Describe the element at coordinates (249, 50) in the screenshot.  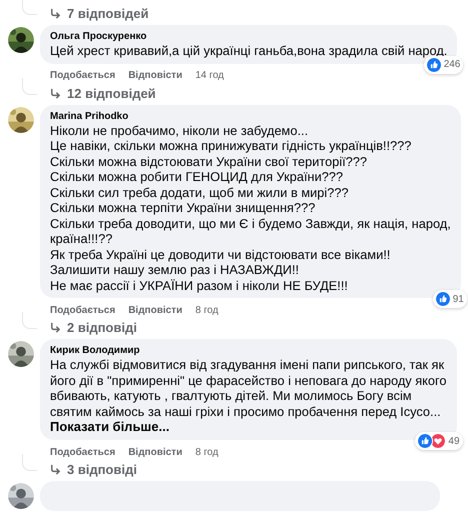
I see `comment-text: Цей хрест кривавий,а цій українці ганьба,вона зрадила свій народ.` at that location.